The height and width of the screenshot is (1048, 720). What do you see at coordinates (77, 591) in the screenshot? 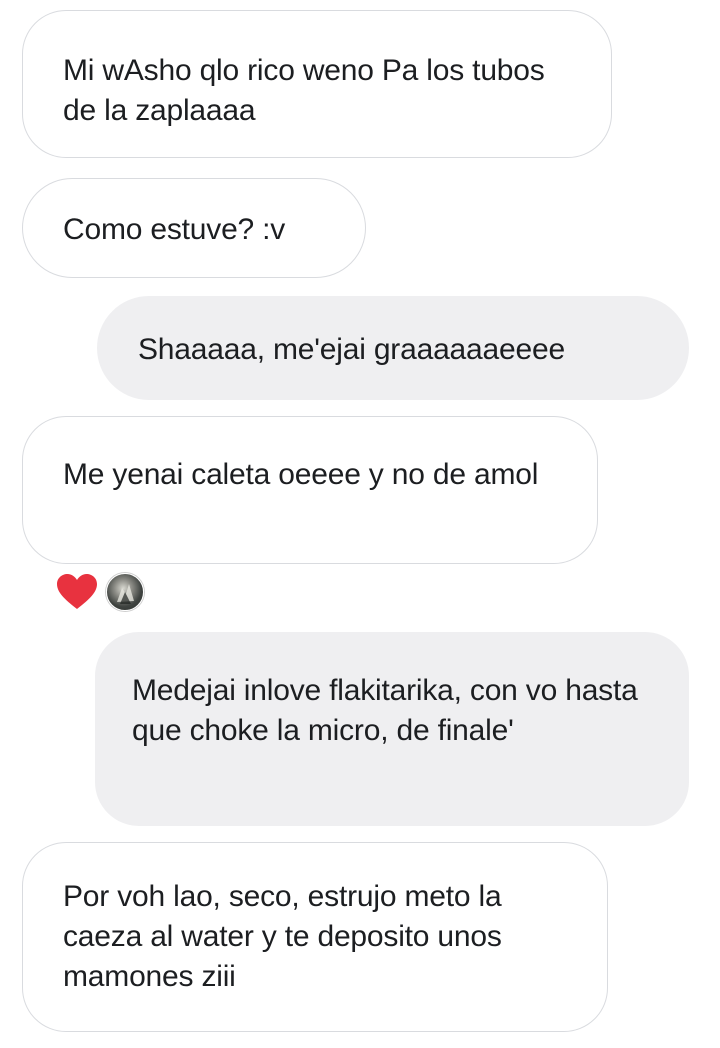
I see `heart-icon` at bounding box center [77, 591].